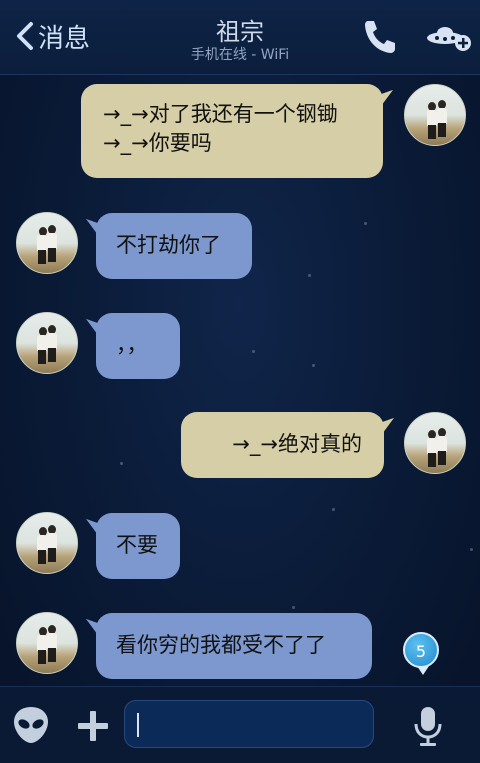 The image size is (480, 763). What do you see at coordinates (421, 653) in the screenshot?
I see `unread-count-badge: 5` at bounding box center [421, 653].